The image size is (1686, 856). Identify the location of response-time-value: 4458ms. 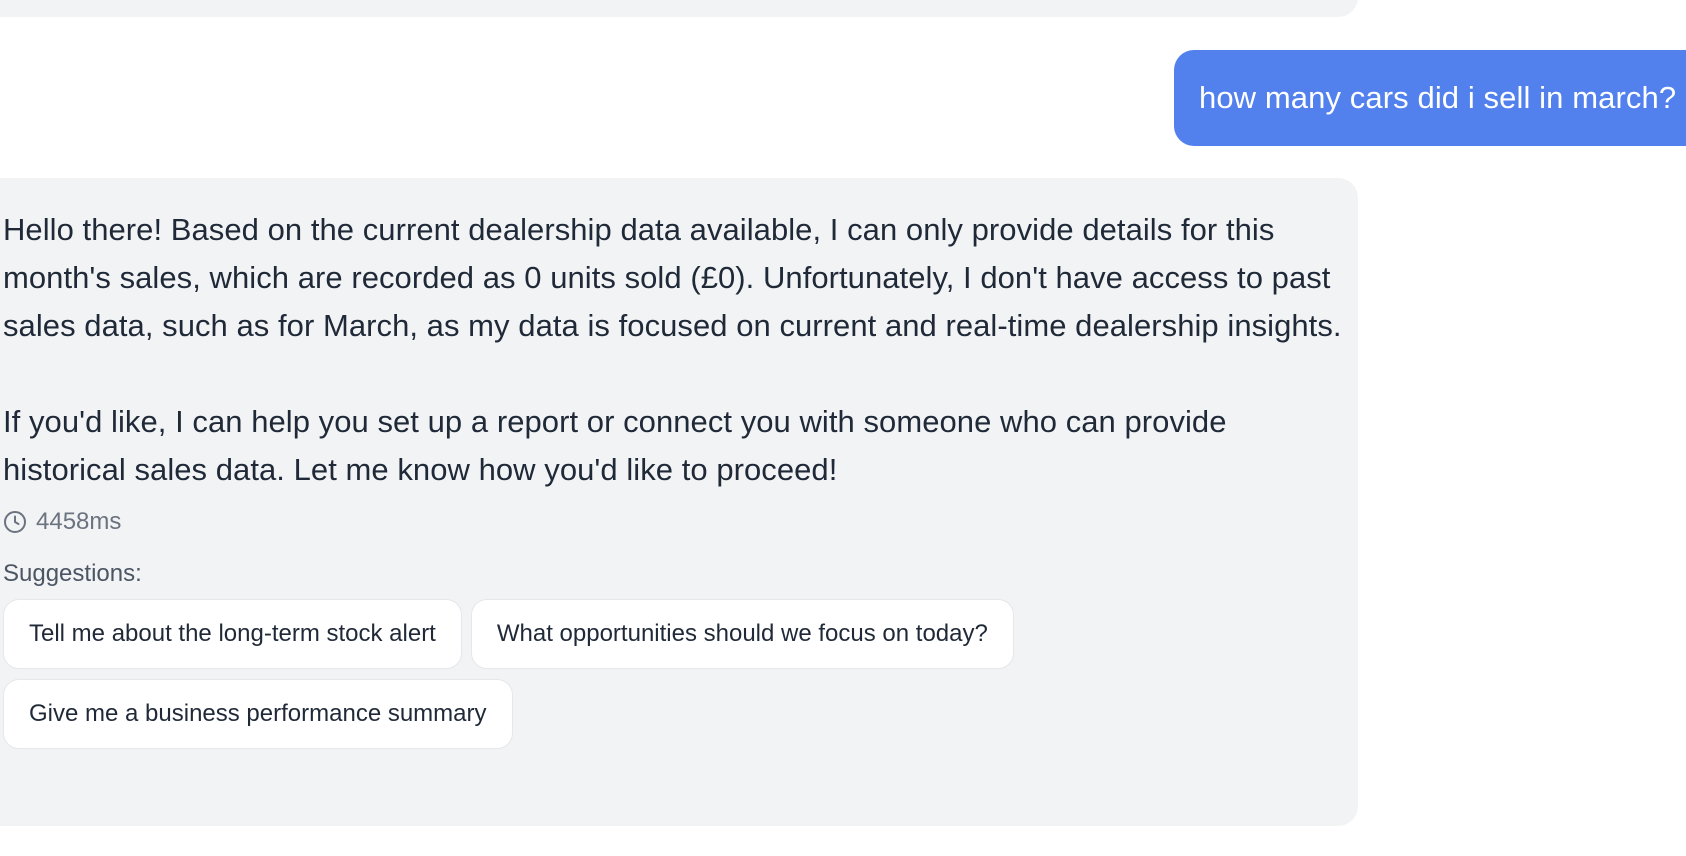
(79, 521).